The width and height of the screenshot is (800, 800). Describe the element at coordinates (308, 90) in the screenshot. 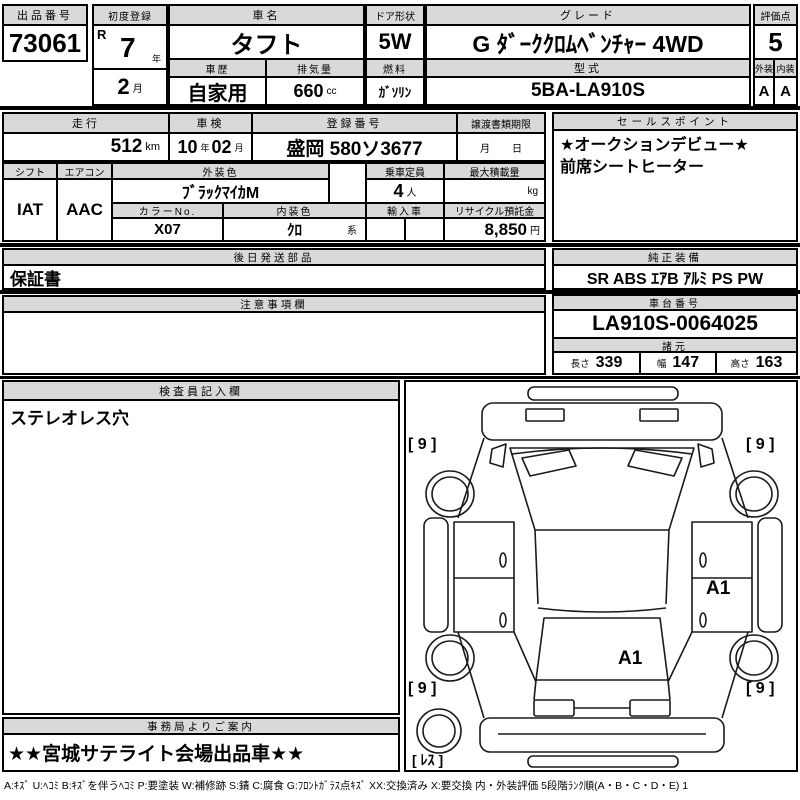

I see `displacement-value: 660` at that location.